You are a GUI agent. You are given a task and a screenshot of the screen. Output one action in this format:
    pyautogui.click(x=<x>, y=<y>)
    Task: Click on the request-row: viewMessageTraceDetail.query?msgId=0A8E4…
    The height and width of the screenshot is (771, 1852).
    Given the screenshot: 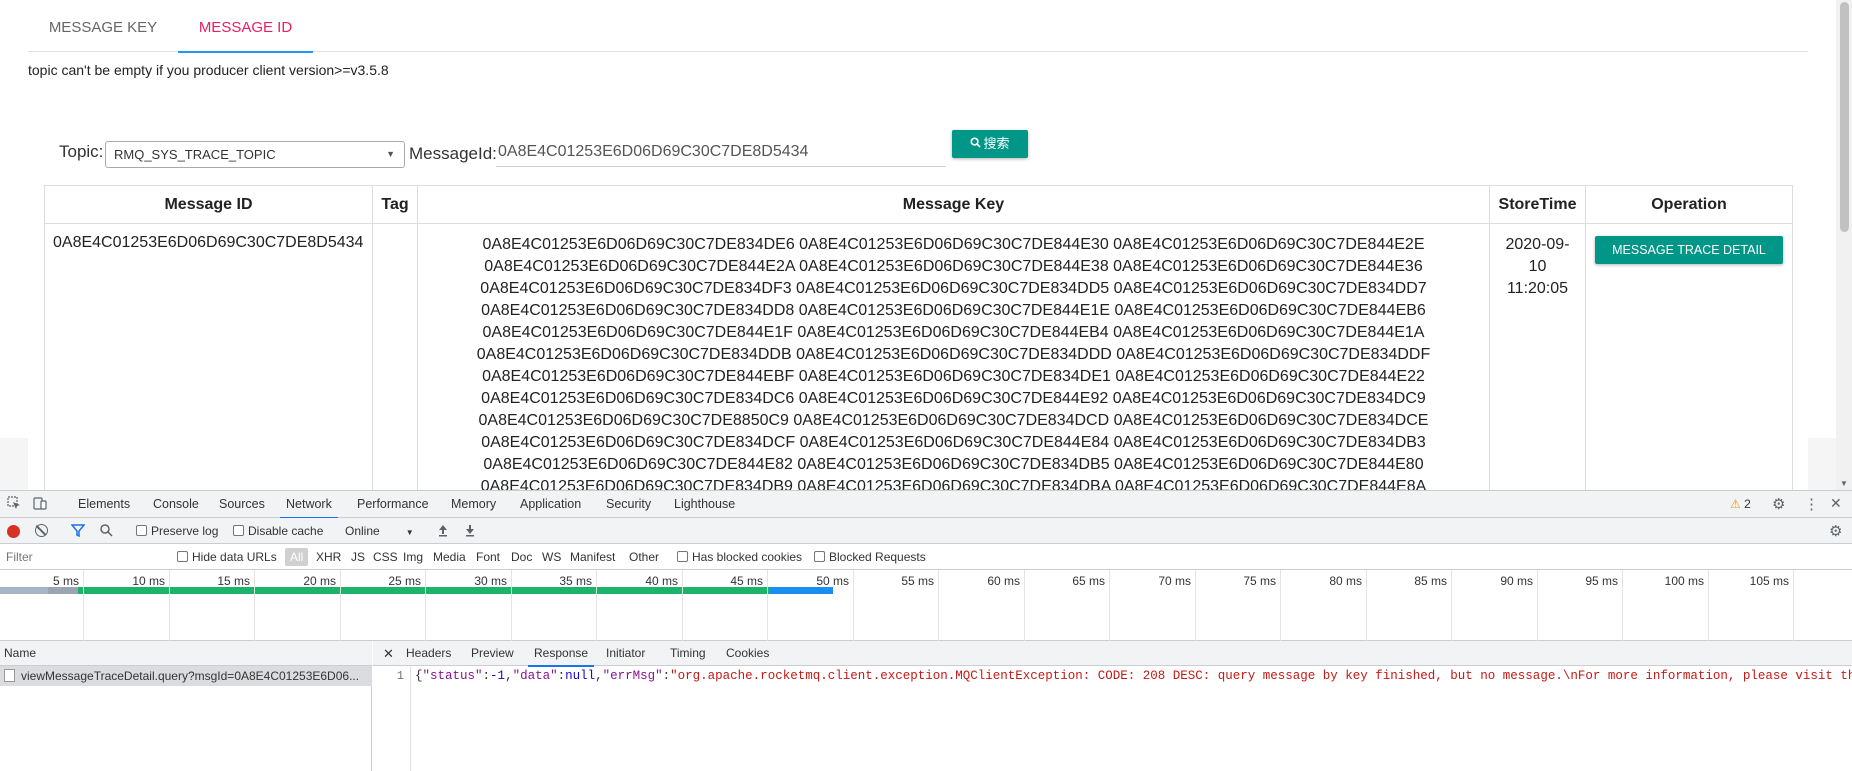 What is the action you would take?
    pyautogui.click(x=186, y=676)
    